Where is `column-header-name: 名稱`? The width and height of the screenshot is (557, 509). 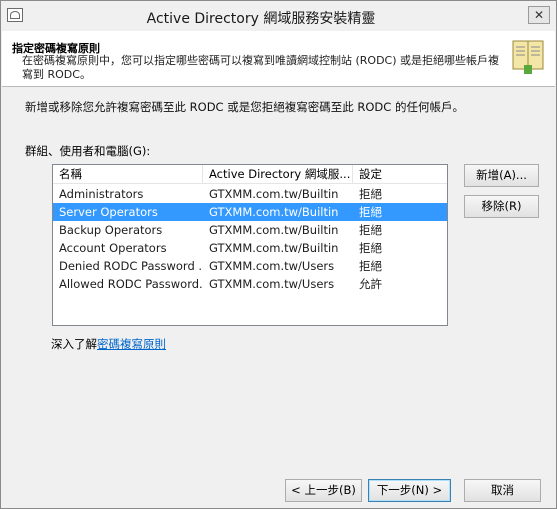 column-header-name: 名稱 is located at coordinates (128, 174).